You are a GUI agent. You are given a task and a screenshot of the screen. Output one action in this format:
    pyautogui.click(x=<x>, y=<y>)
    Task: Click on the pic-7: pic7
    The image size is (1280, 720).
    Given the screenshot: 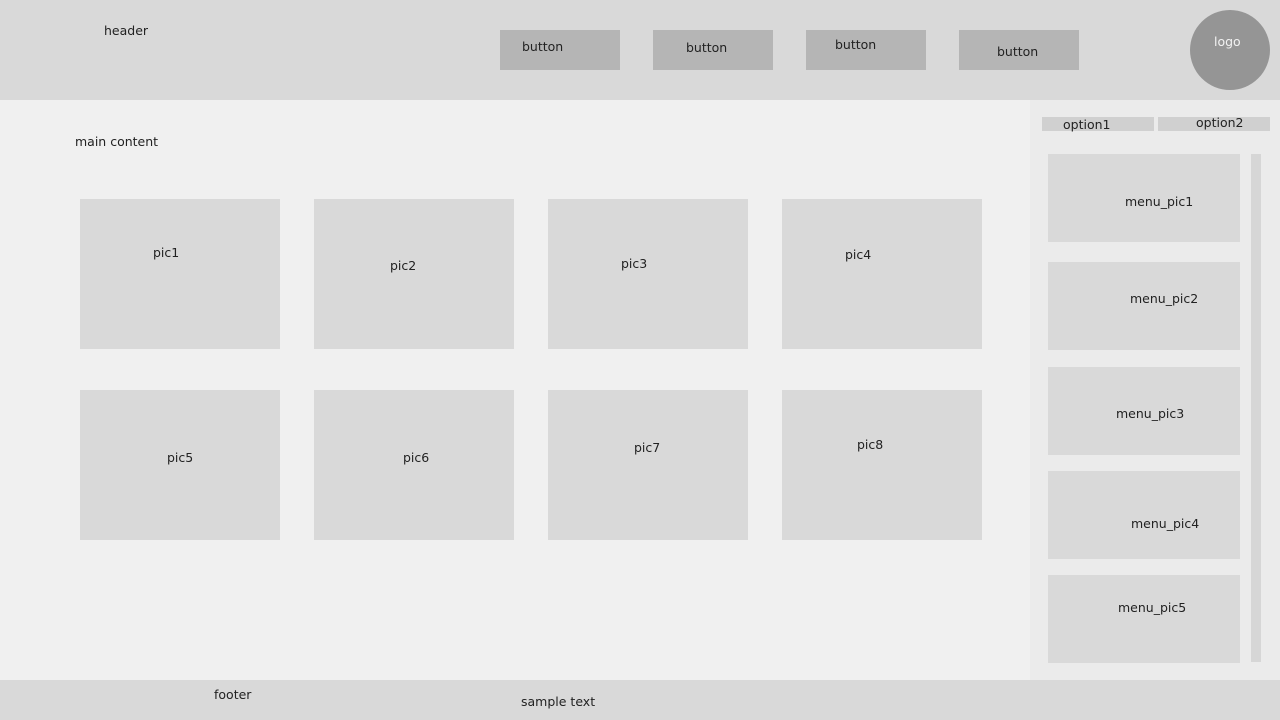 What is the action you would take?
    pyautogui.click(x=648, y=465)
    